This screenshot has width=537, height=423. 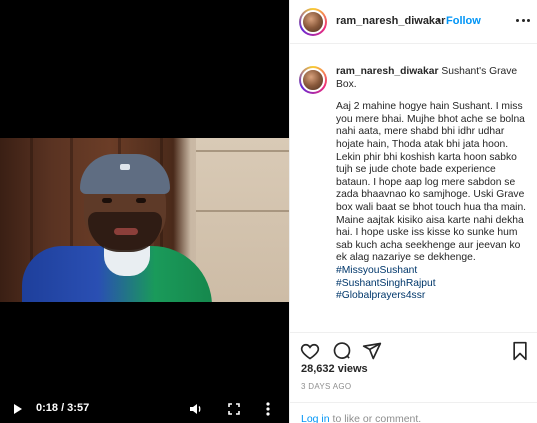 What do you see at coordinates (372, 351) in the screenshot?
I see `share-icon` at bounding box center [372, 351].